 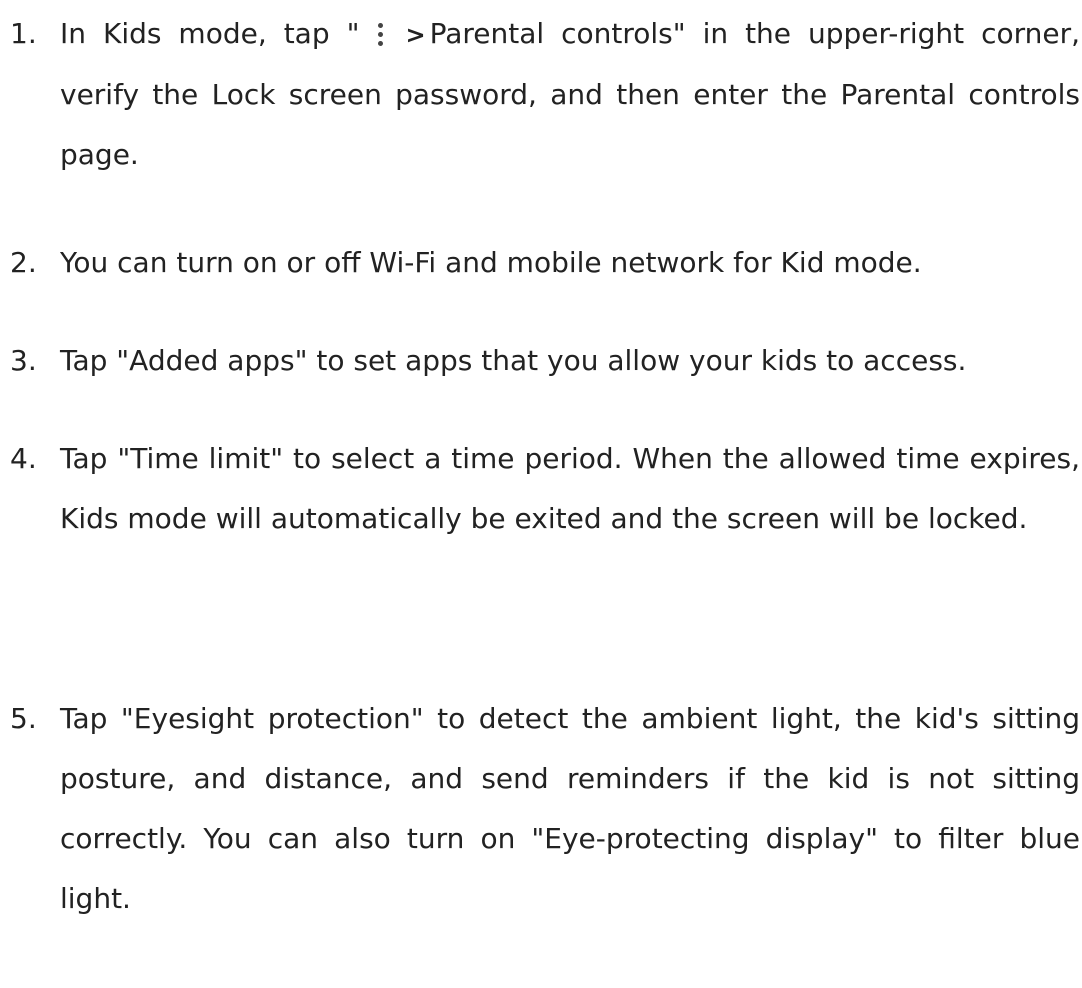 What do you see at coordinates (380, 36) in the screenshot?
I see `more-vertical-icon` at bounding box center [380, 36].